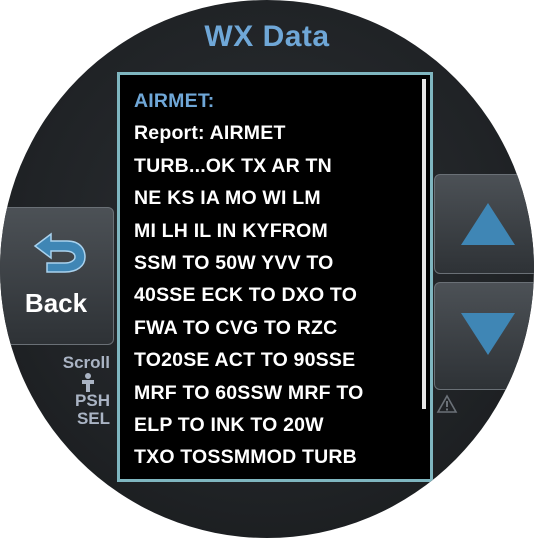  Describe the element at coordinates (93, 418) in the screenshot. I see `knob-hint-select: SEL` at that location.